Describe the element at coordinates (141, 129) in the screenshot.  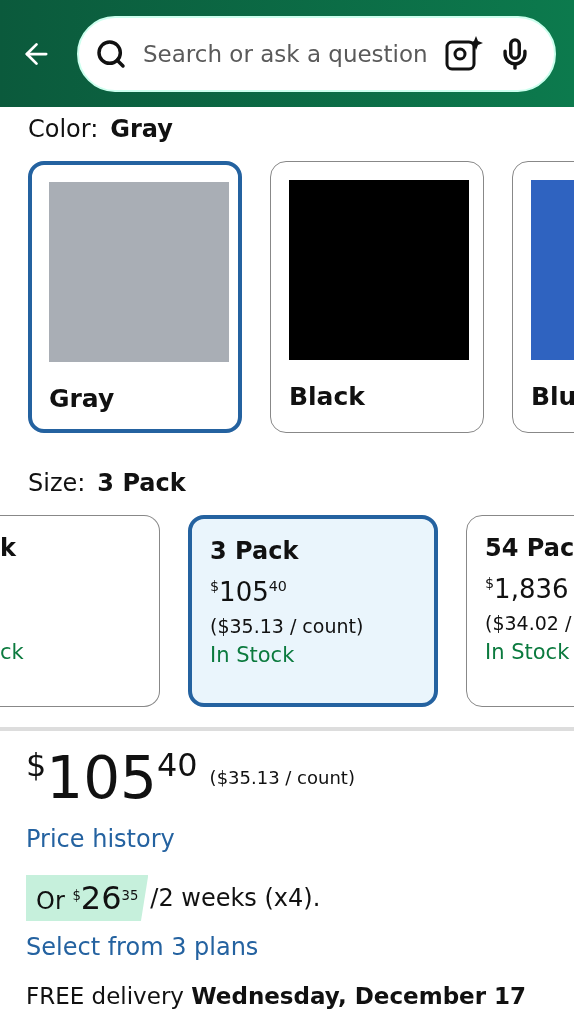
I see `color-value: Gray` at that location.